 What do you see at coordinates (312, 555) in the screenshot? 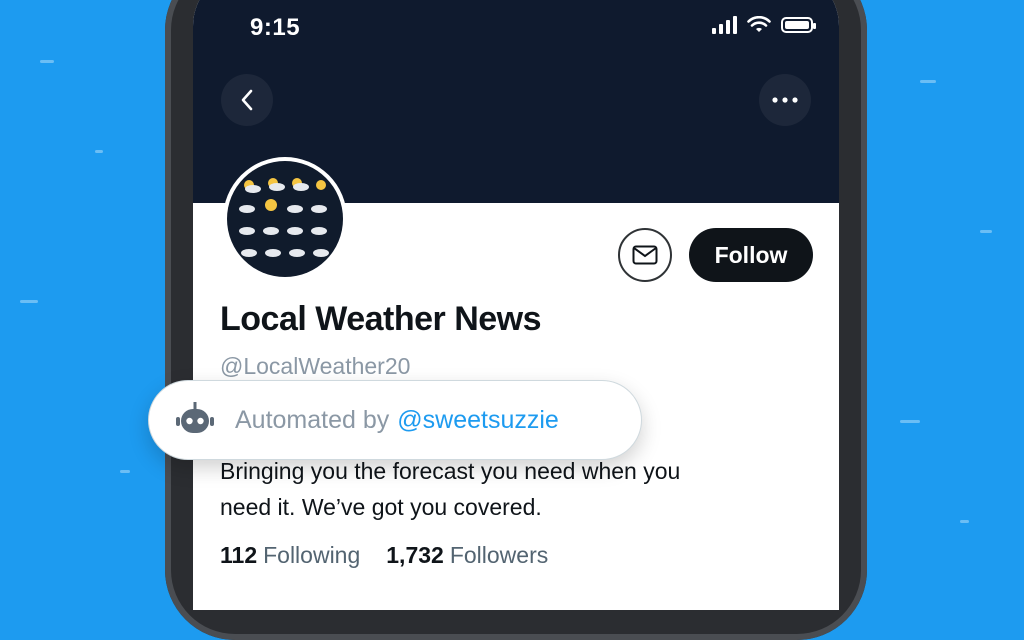
I see `following-label: Following` at bounding box center [312, 555].